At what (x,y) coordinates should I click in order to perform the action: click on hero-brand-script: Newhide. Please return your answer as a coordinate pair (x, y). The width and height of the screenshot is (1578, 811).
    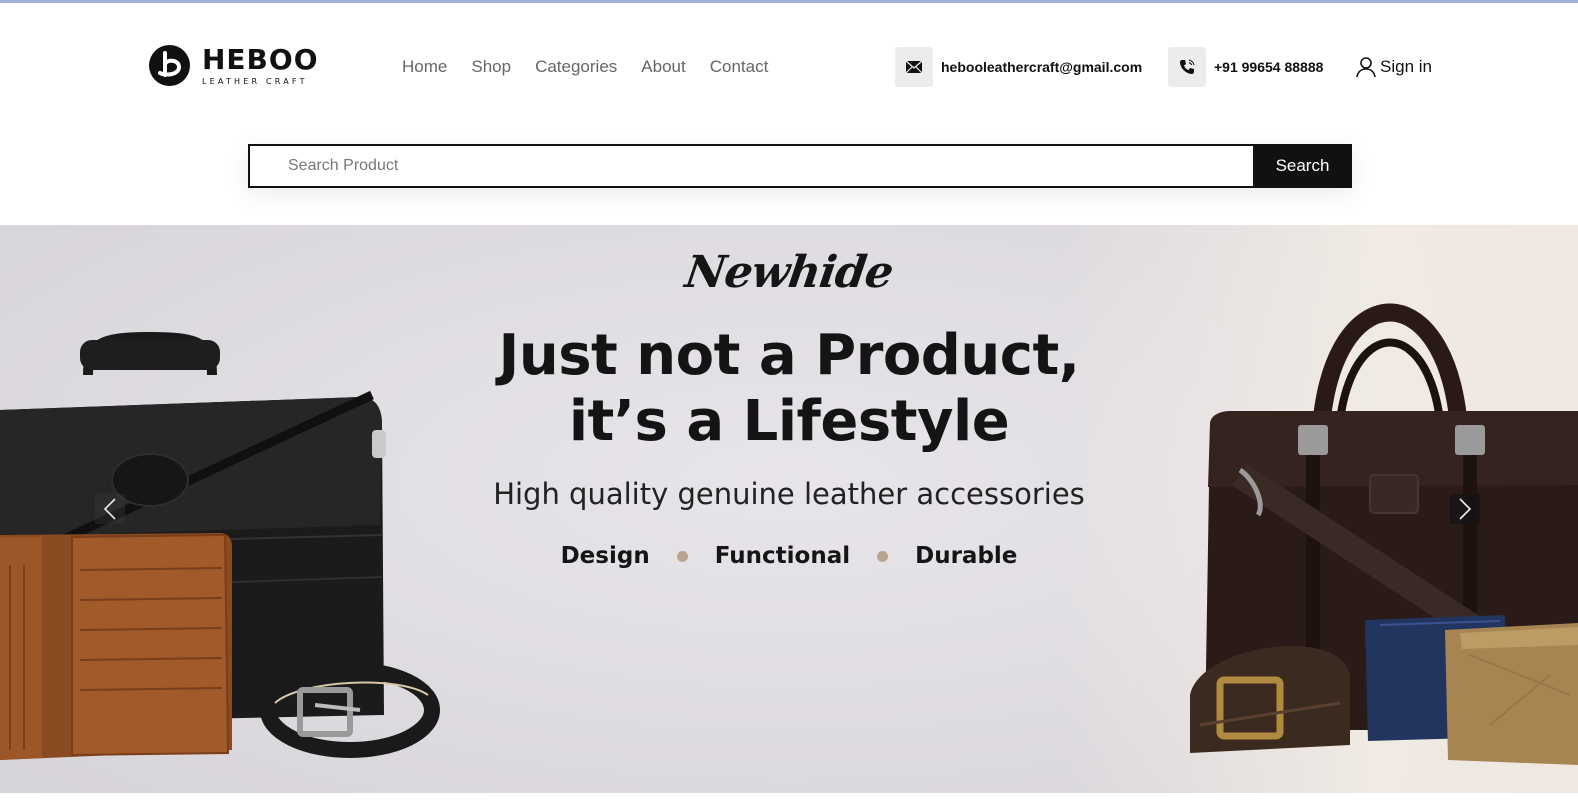
    Looking at the image, I should click on (789, 272).